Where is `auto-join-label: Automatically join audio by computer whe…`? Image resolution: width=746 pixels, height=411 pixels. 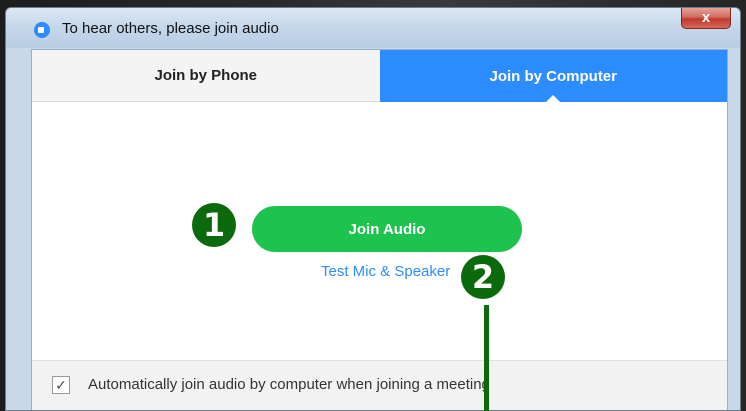
auto-join-label: Automatically join audio by computer whe… is located at coordinates (289, 384).